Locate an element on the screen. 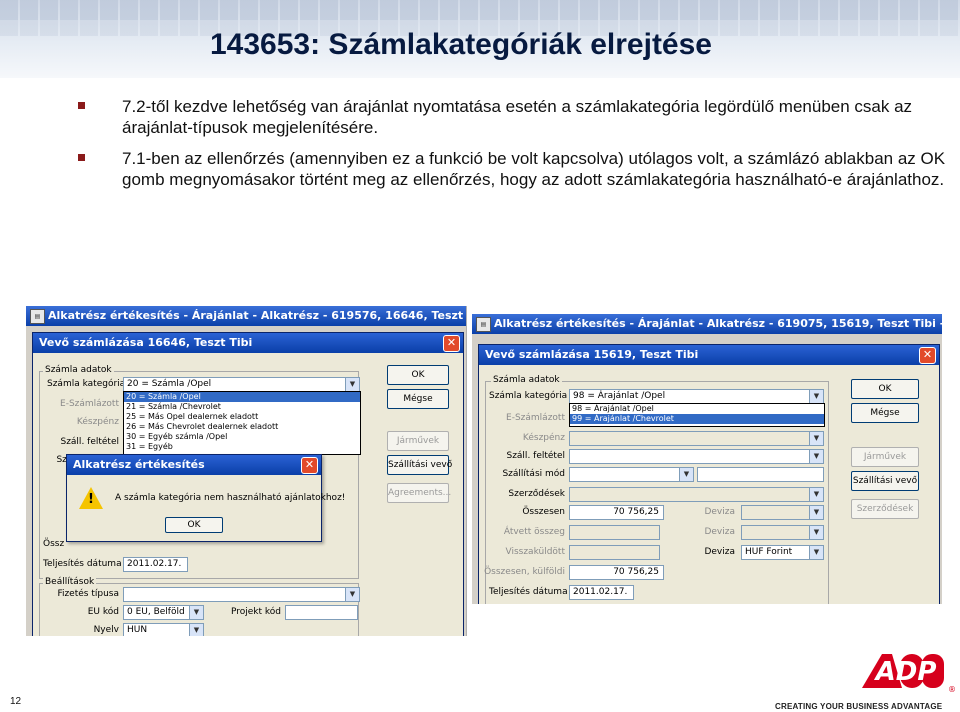 This screenshot has height=712, width=960. category-option: 30 = Egyéb számla /Opel is located at coordinates (242, 437).